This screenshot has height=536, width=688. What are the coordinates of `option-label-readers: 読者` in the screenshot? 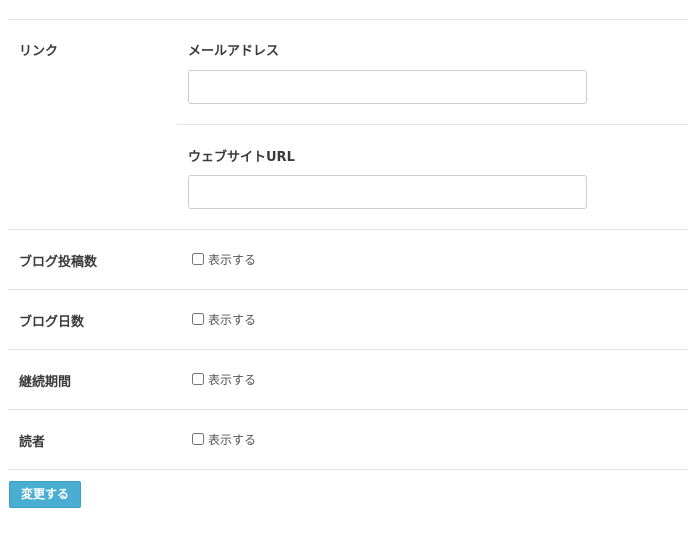 It's located at (32, 442).